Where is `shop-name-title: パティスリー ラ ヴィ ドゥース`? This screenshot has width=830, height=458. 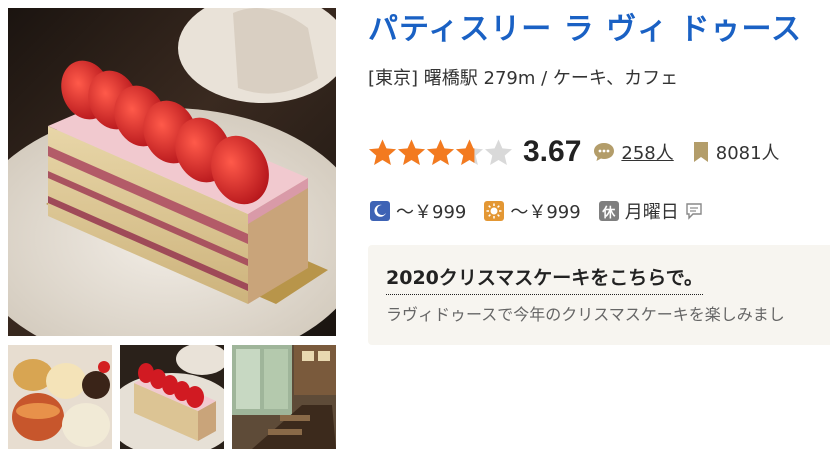 shop-name-title: パティスリー ラ ヴィ ドゥース is located at coordinates (585, 26).